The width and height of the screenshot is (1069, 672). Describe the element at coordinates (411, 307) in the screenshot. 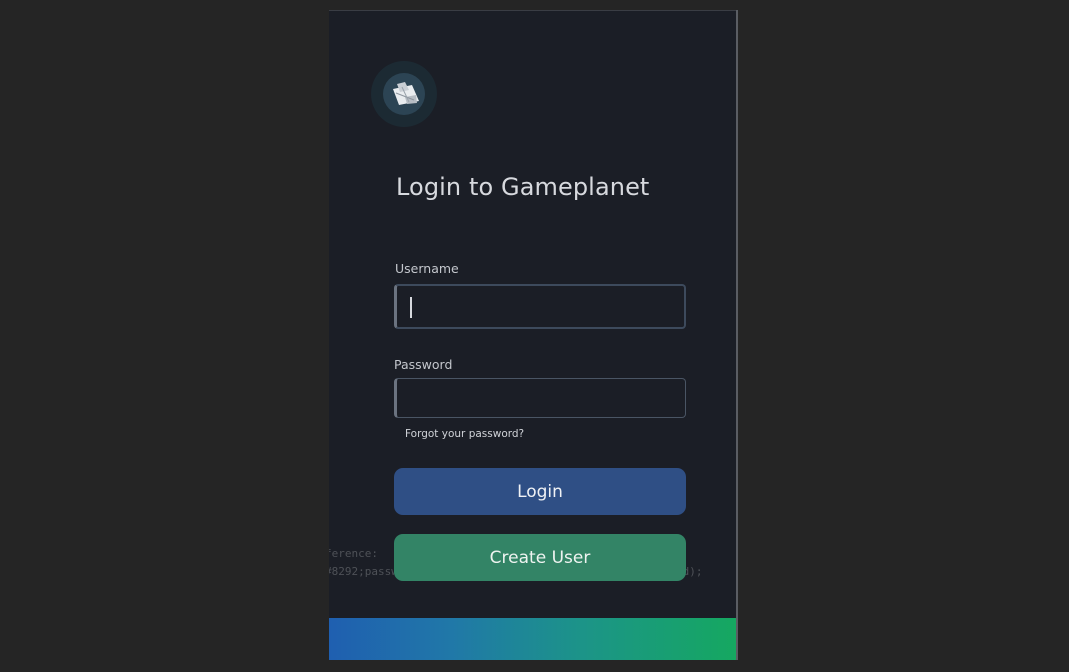

I see `text-caret` at that location.